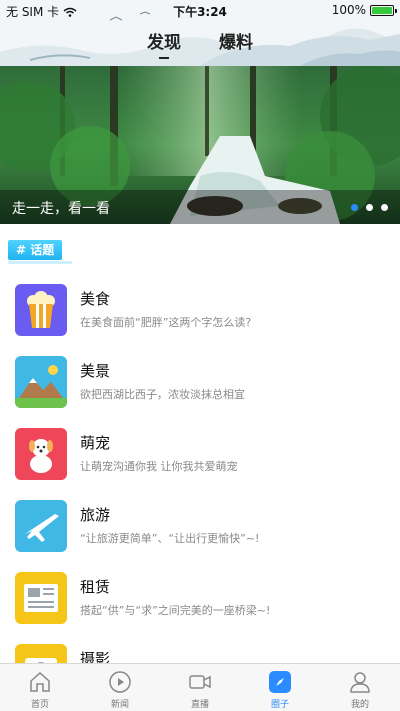 This screenshot has width=400, height=711. What do you see at coordinates (200, 682) in the screenshot?
I see `video-camera-icon` at bounding box center [200, 682].